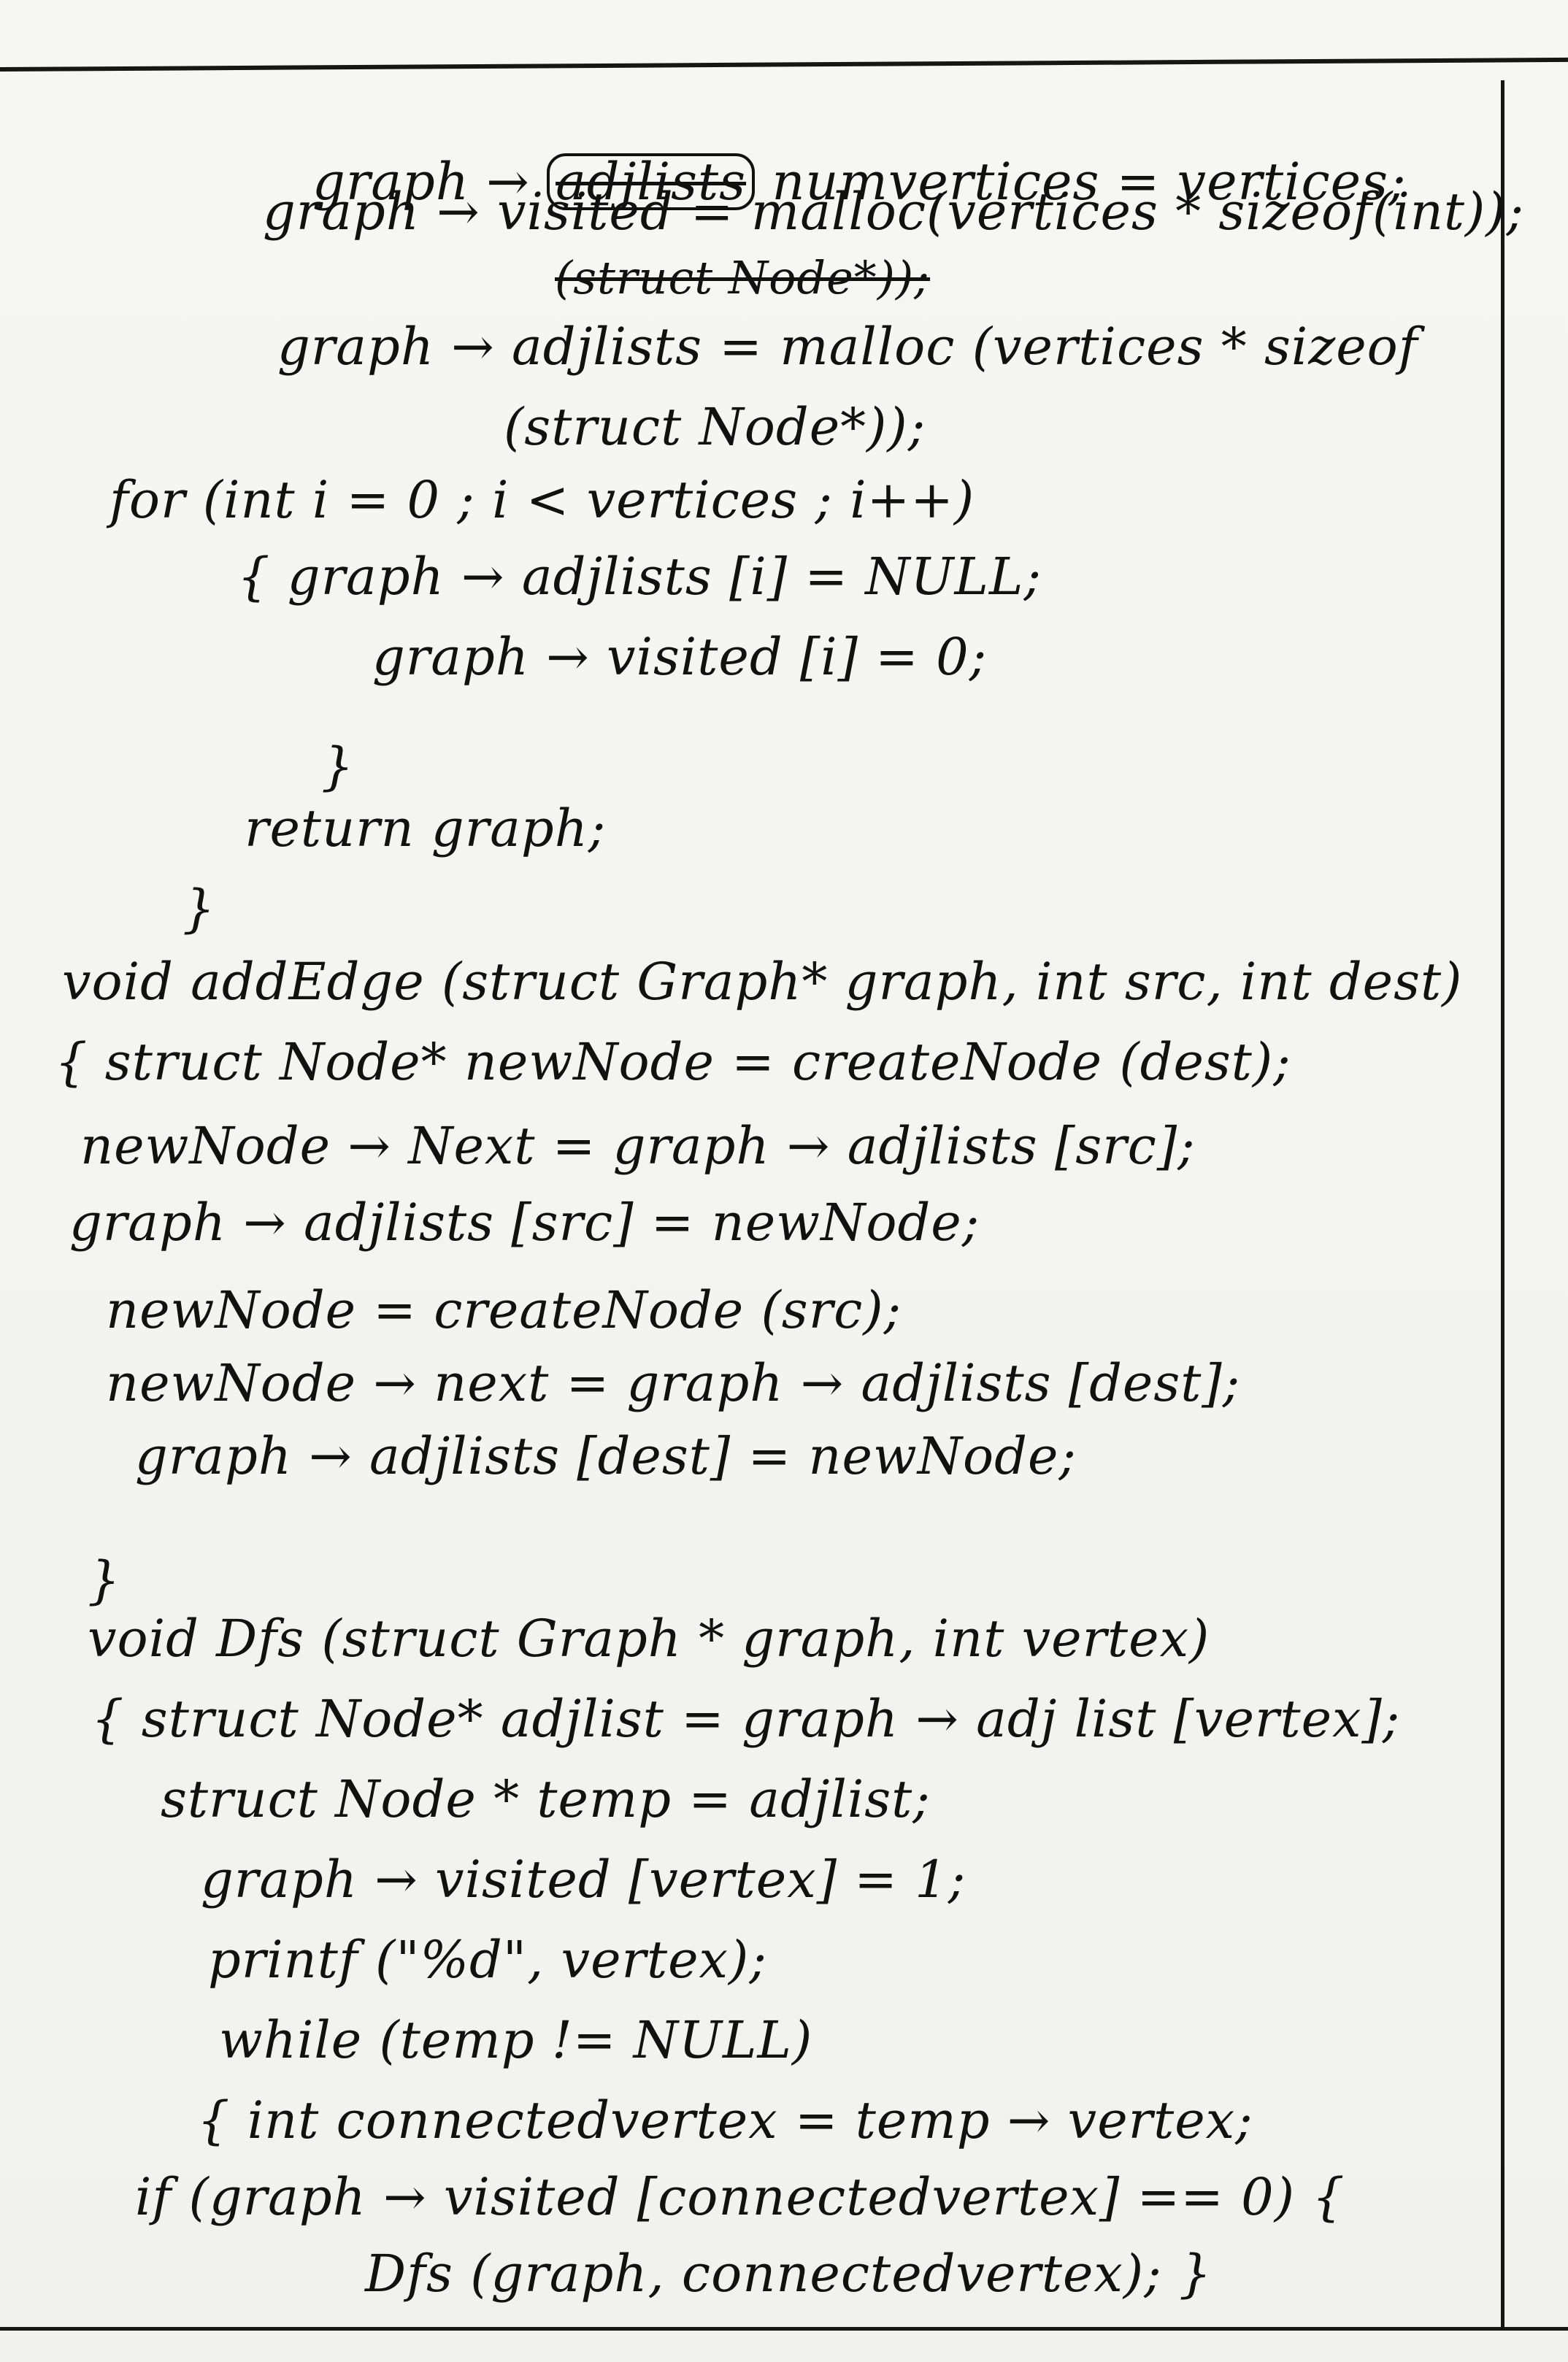 Image resolution: width=1568 pixels, height=2362 pixels. What do you see at coordinates (784, 64) in the screenshot?
I see `top-rule-line` at bounding box center [784, 64].